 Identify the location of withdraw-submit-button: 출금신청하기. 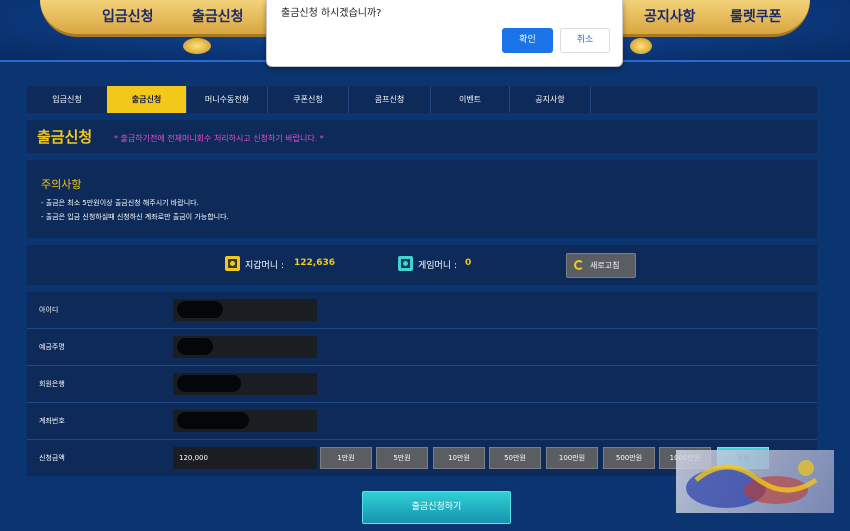
(436, 507).